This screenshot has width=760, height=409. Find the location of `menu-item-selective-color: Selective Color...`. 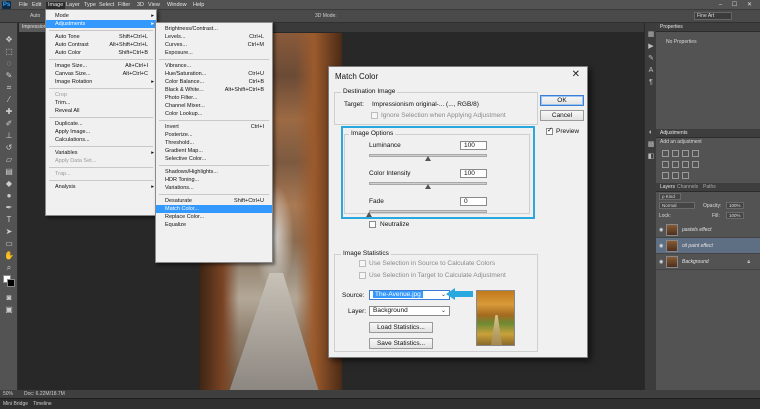

menu-item-selective-color: Selective Color... is located at coordinates (214, 159).